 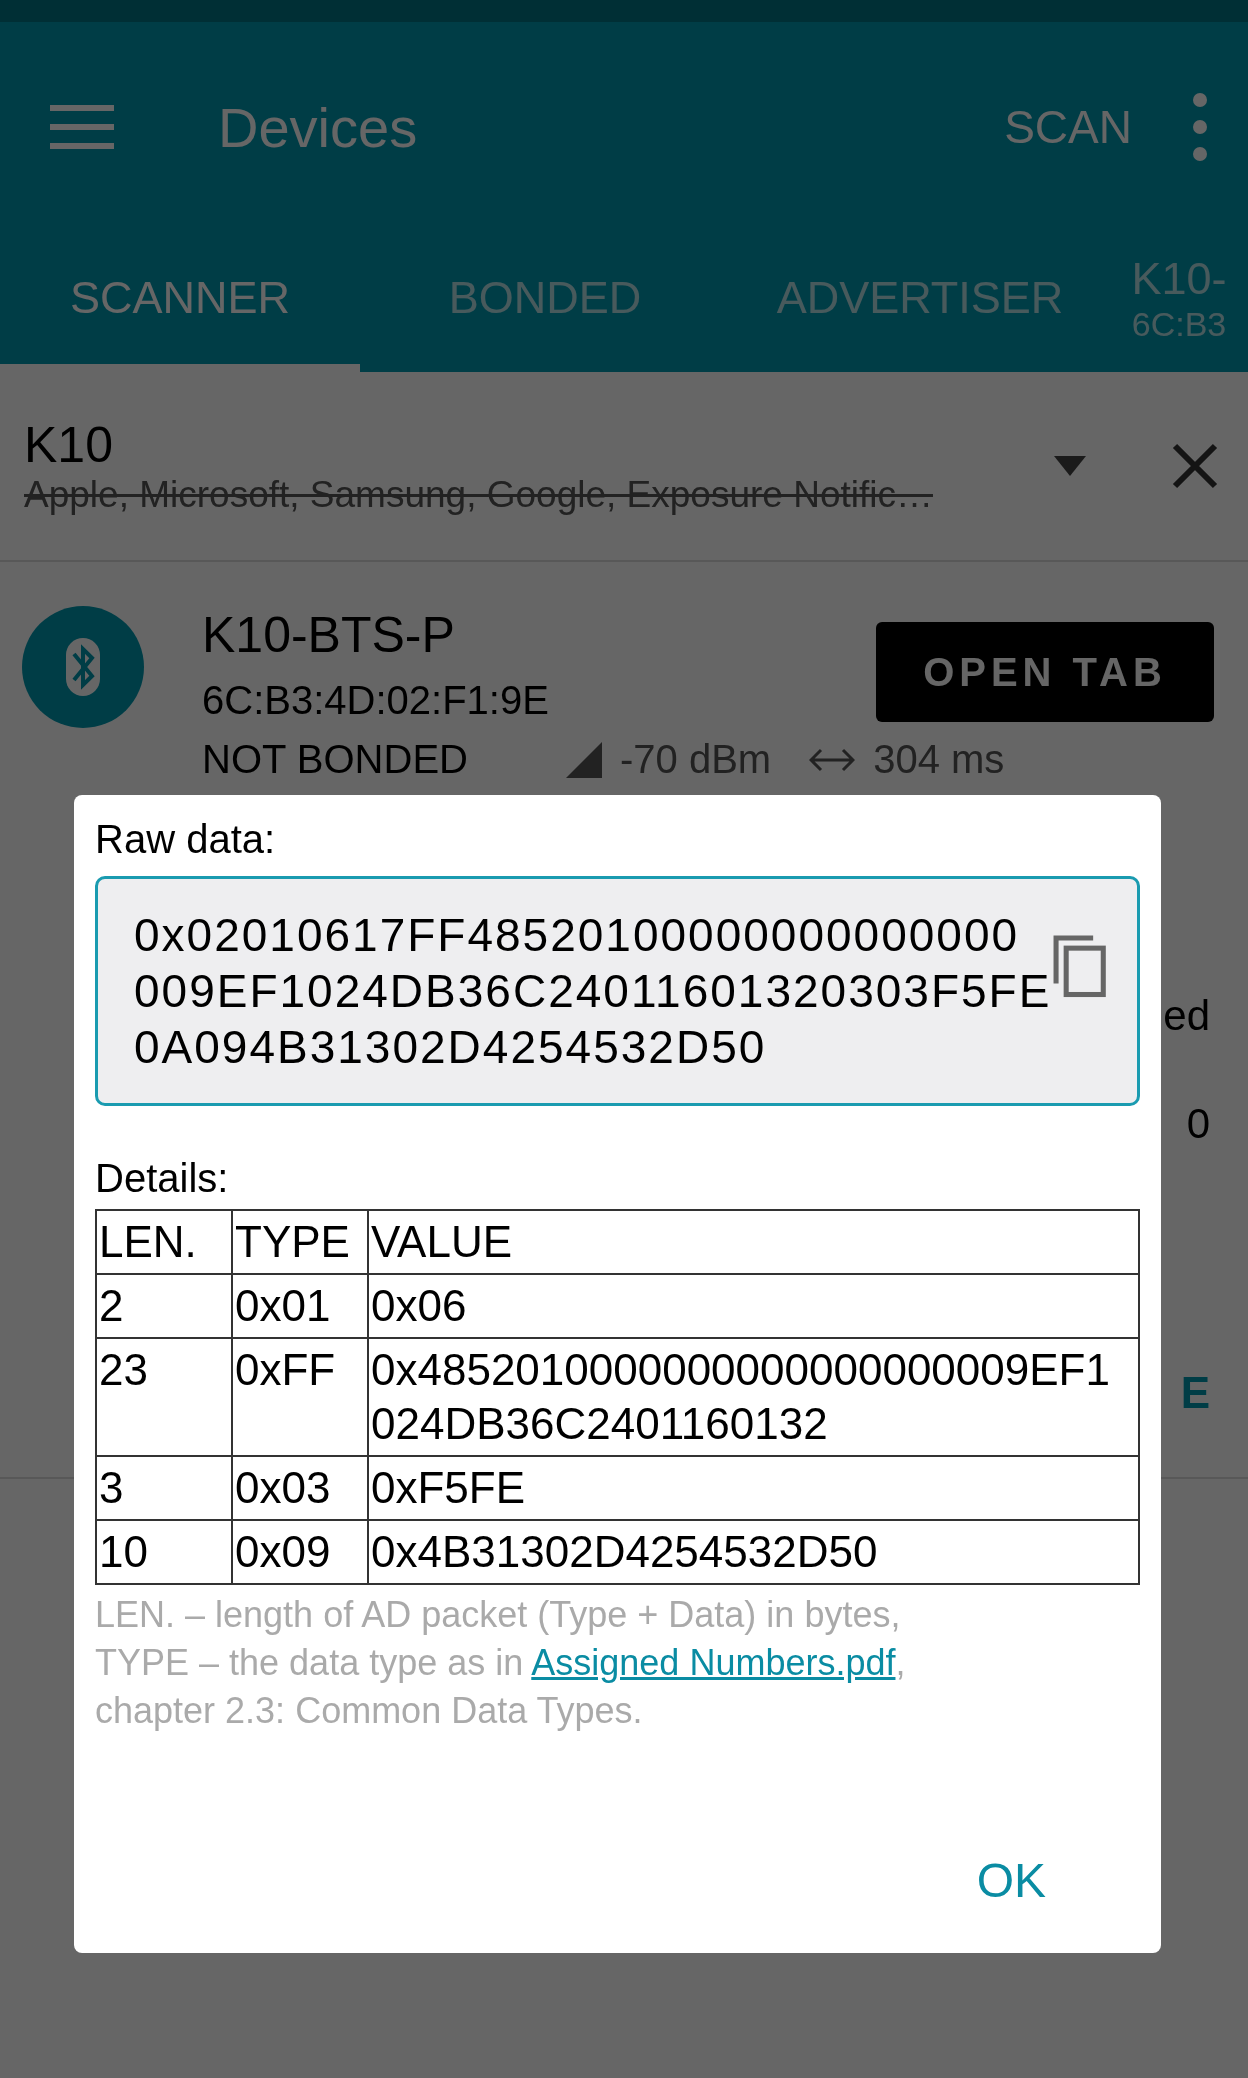 I want to click on device-name: K10-BTS-P, so click(x=329, y=635).